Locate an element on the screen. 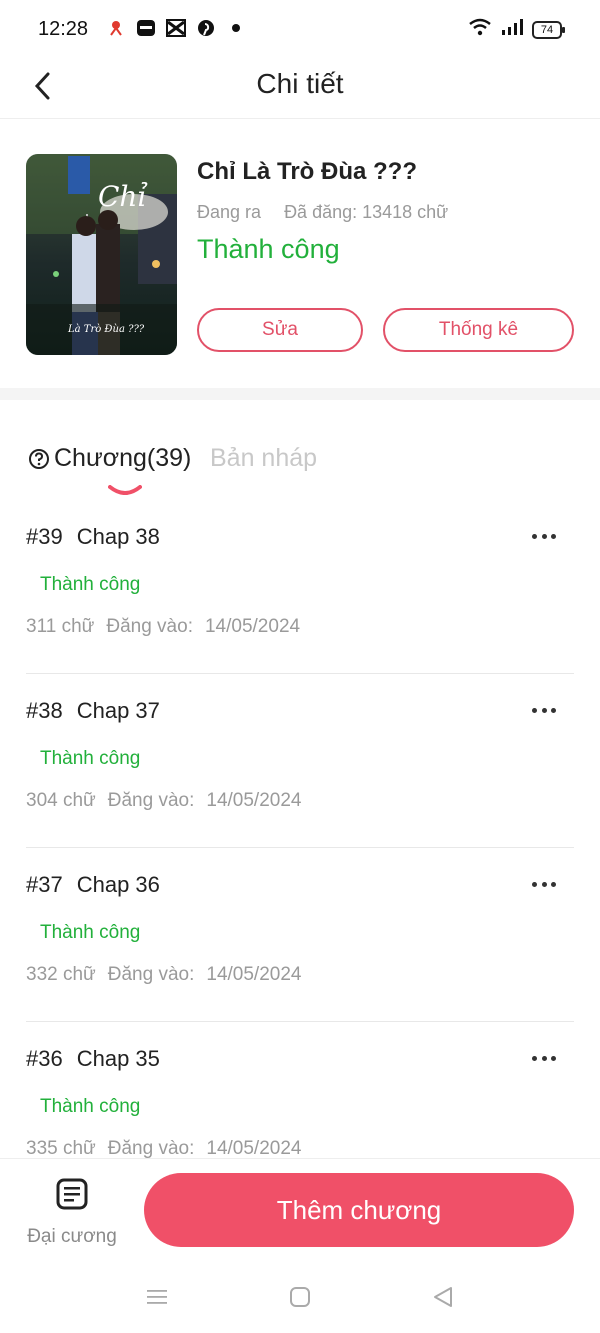 This screenshot has height=1333, width=600. capcut-icon is located at coordinates (176, 28).